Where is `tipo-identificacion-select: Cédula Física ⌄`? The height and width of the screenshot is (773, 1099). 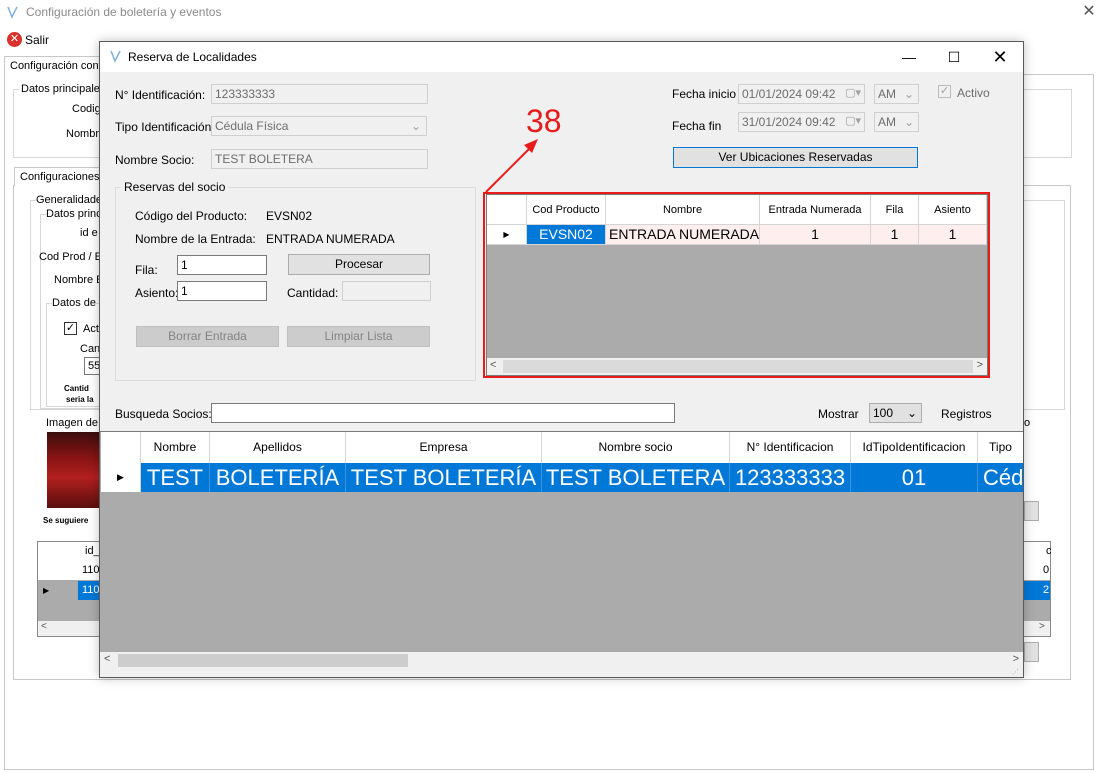 tipo-identificacion-select: Cédula Física ⌄ is located at coordinates (319, 126).